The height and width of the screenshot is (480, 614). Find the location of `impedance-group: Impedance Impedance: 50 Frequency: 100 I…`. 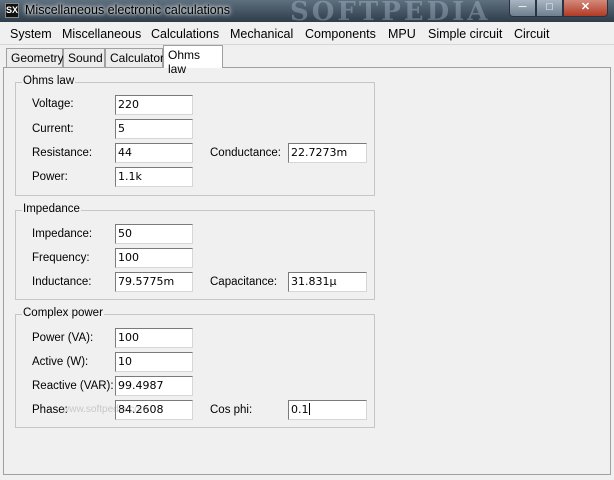

impedance-group: Impedance Impedance: 50 Frequency: 100 I… is located at coordinates (195, 251).